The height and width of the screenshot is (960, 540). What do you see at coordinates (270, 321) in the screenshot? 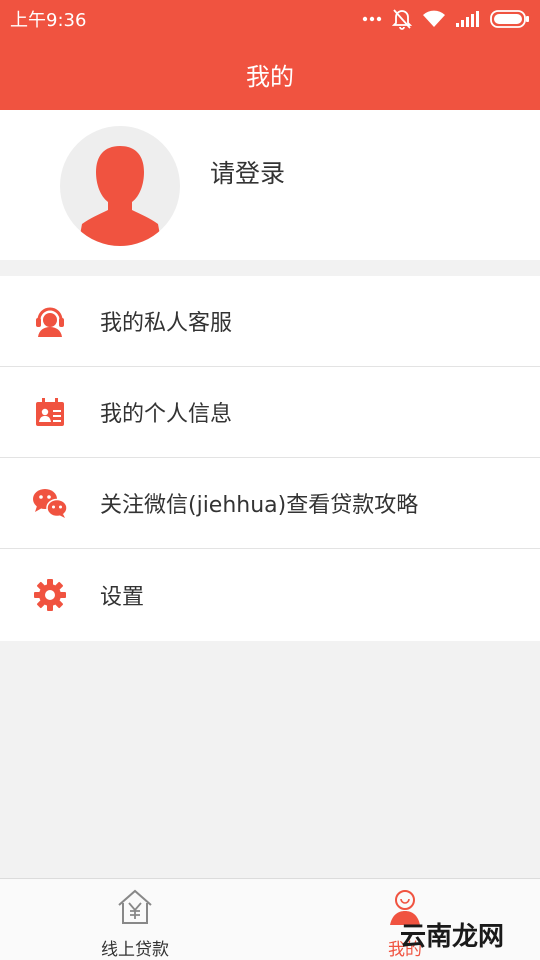
I see `menu-item-customer-service: 我的私人客服` at bounding box center [270, 321].